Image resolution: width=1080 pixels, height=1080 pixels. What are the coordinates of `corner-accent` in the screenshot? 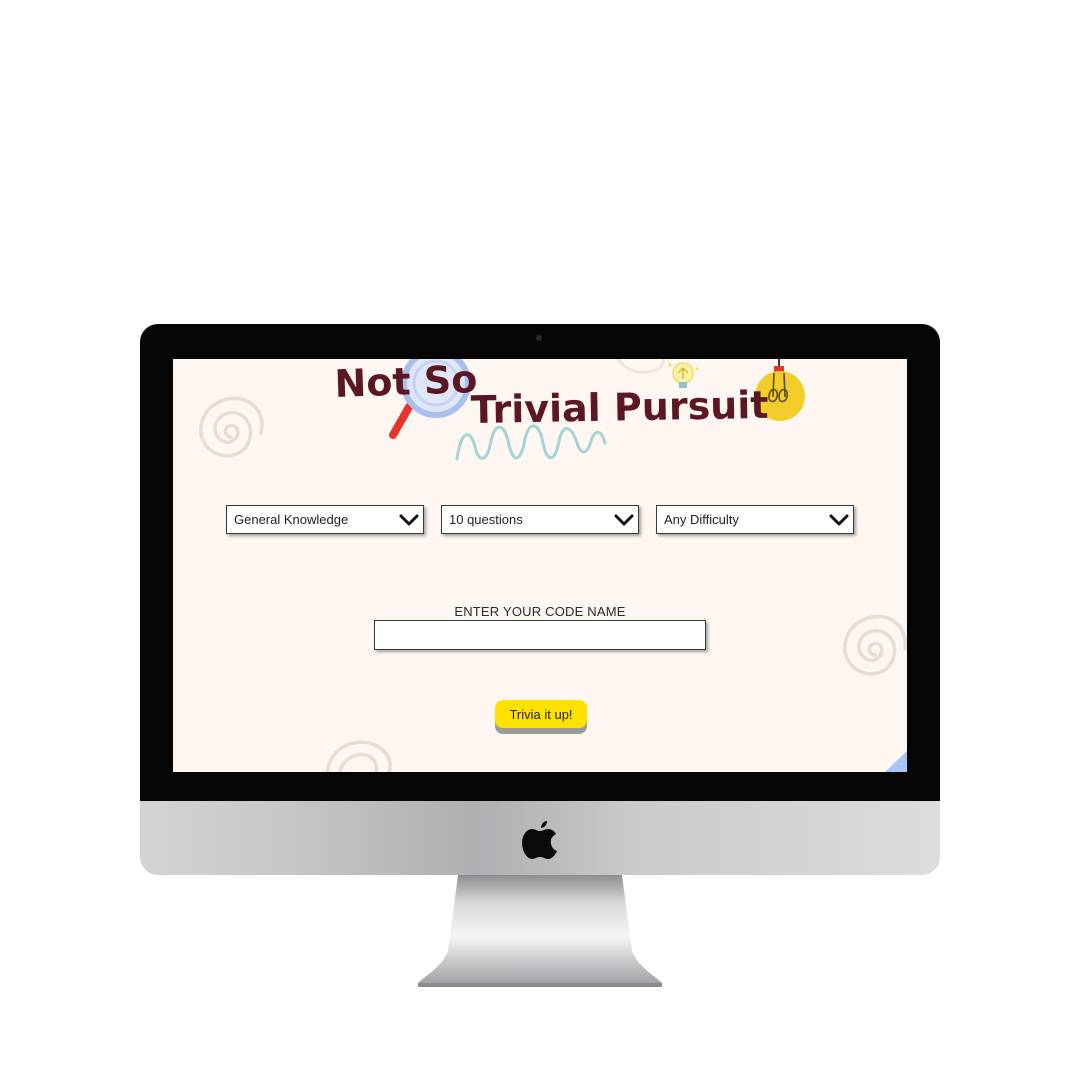 It's located at (896, 761).